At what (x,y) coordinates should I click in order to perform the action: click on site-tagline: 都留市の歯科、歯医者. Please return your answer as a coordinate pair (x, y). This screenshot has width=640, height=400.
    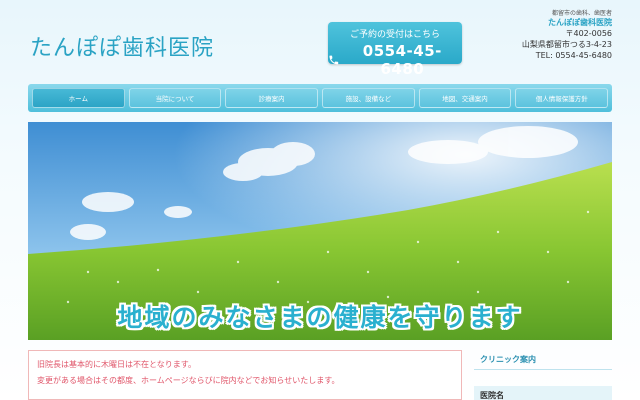
    Looking at the image, I should click on (581, 13).